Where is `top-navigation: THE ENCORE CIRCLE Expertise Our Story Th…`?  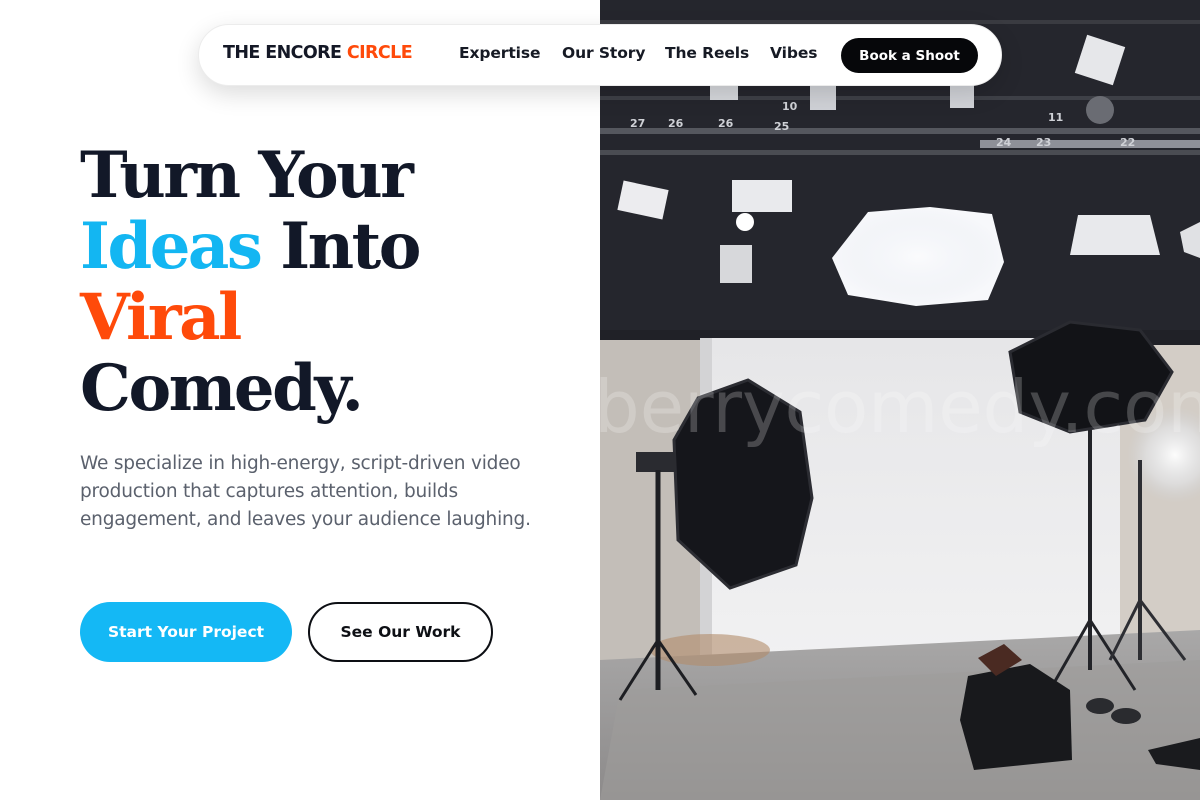 top-navigation: THE ENCORE CIRCLE Expertise Our Story Th… is located at coordinates (600, 55).